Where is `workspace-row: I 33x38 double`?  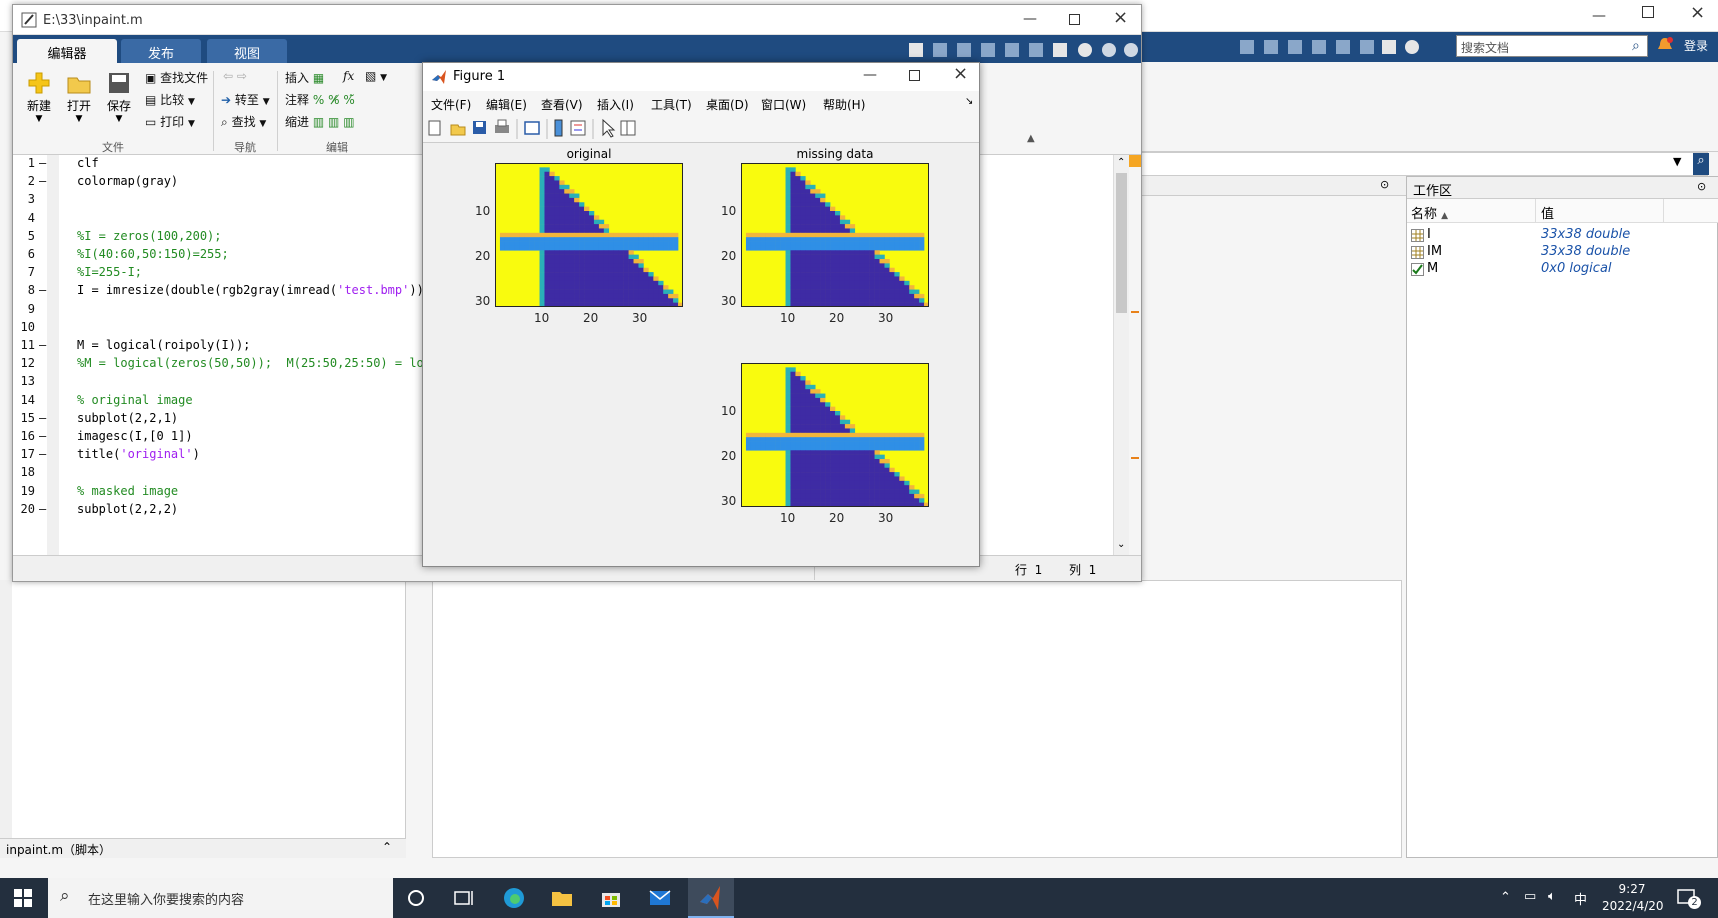 workspace-row: I 33x38 double is located at coordinates (1562, 235).